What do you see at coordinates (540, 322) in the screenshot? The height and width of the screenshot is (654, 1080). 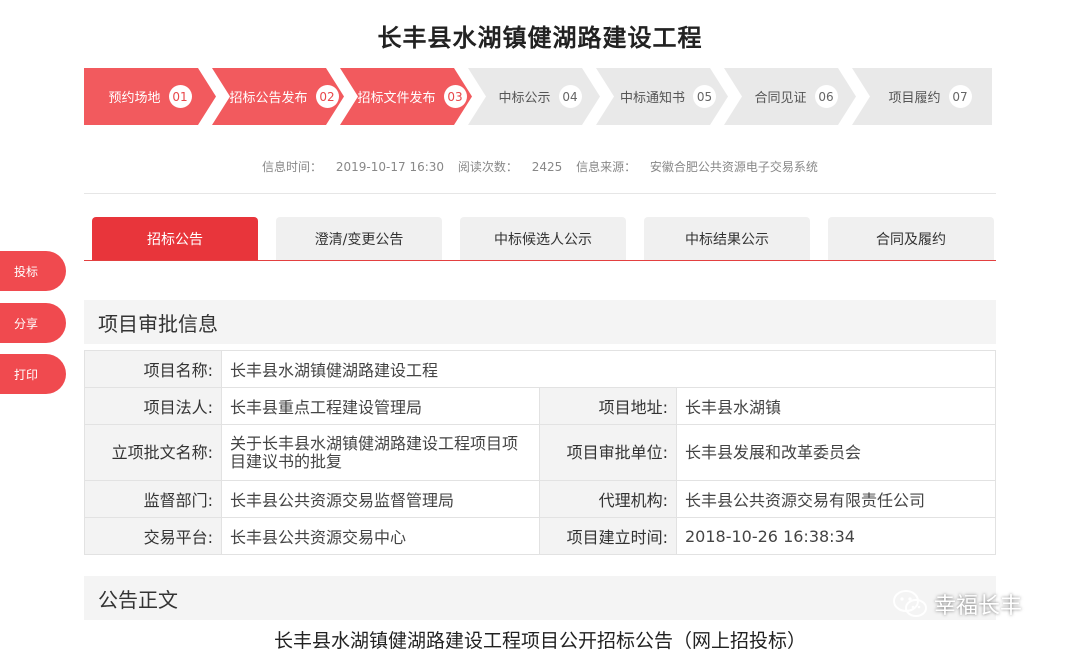 I see `approval-heading: 项目审批信息` at bounding box center [540, 322].